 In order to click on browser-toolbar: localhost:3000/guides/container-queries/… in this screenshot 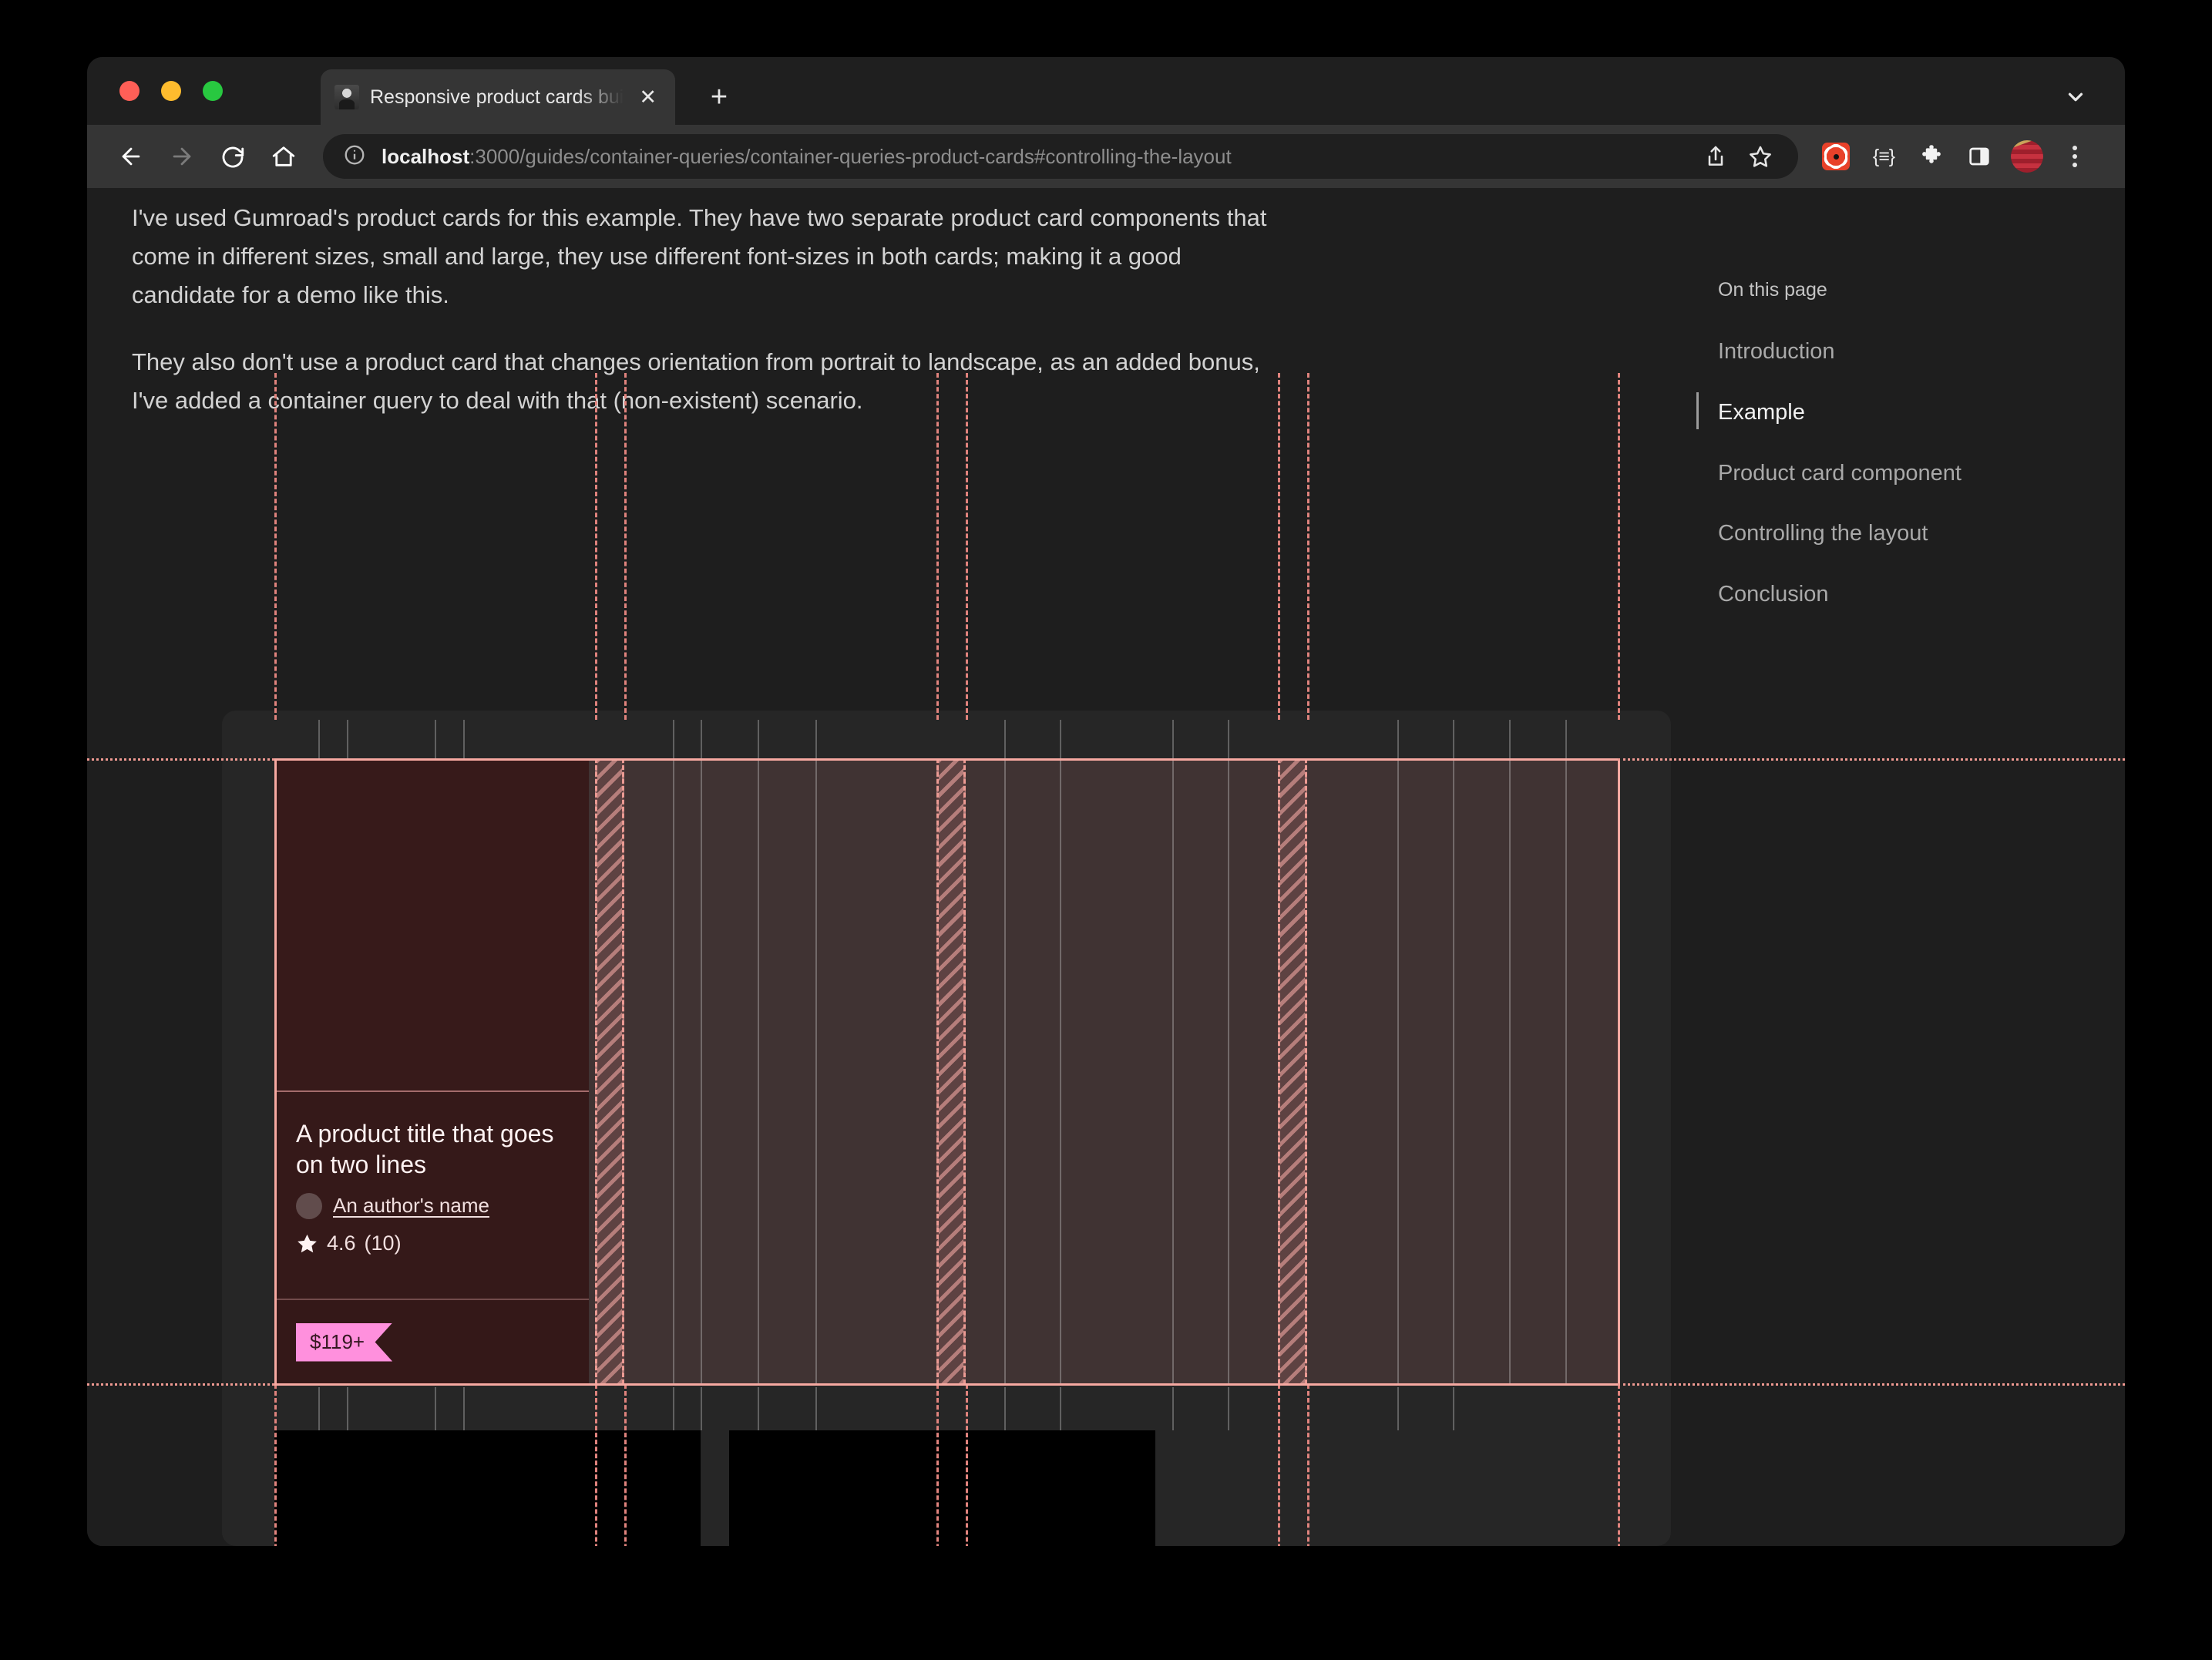, I will do `click(1106, 156)`.